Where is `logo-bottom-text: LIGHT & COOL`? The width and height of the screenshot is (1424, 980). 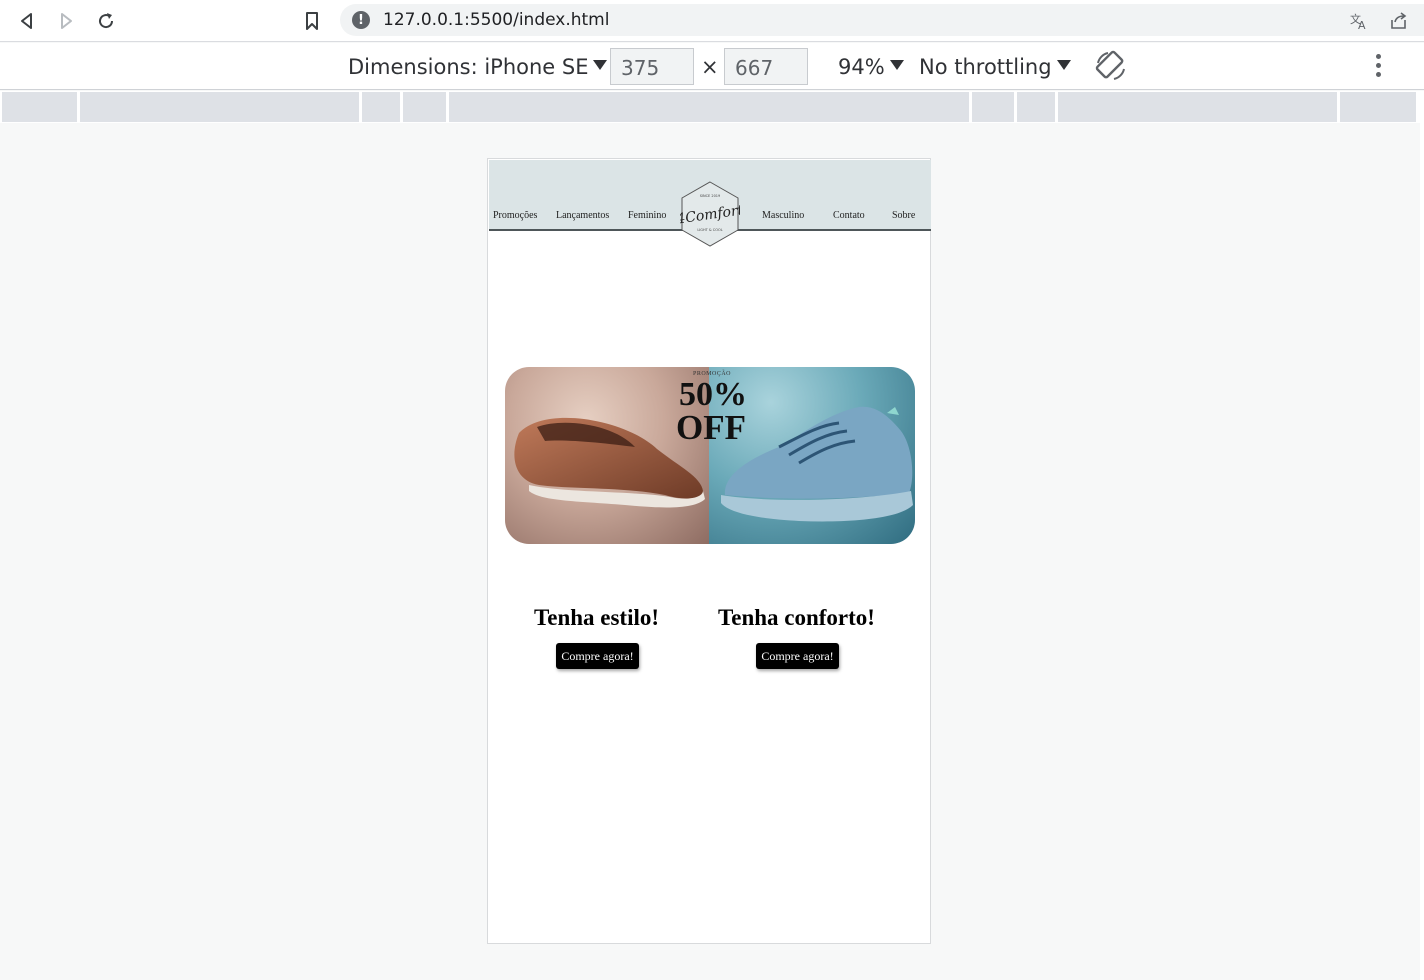 logo-bottom-text: LIGHT & COOL is located at coordinates (709, 230).